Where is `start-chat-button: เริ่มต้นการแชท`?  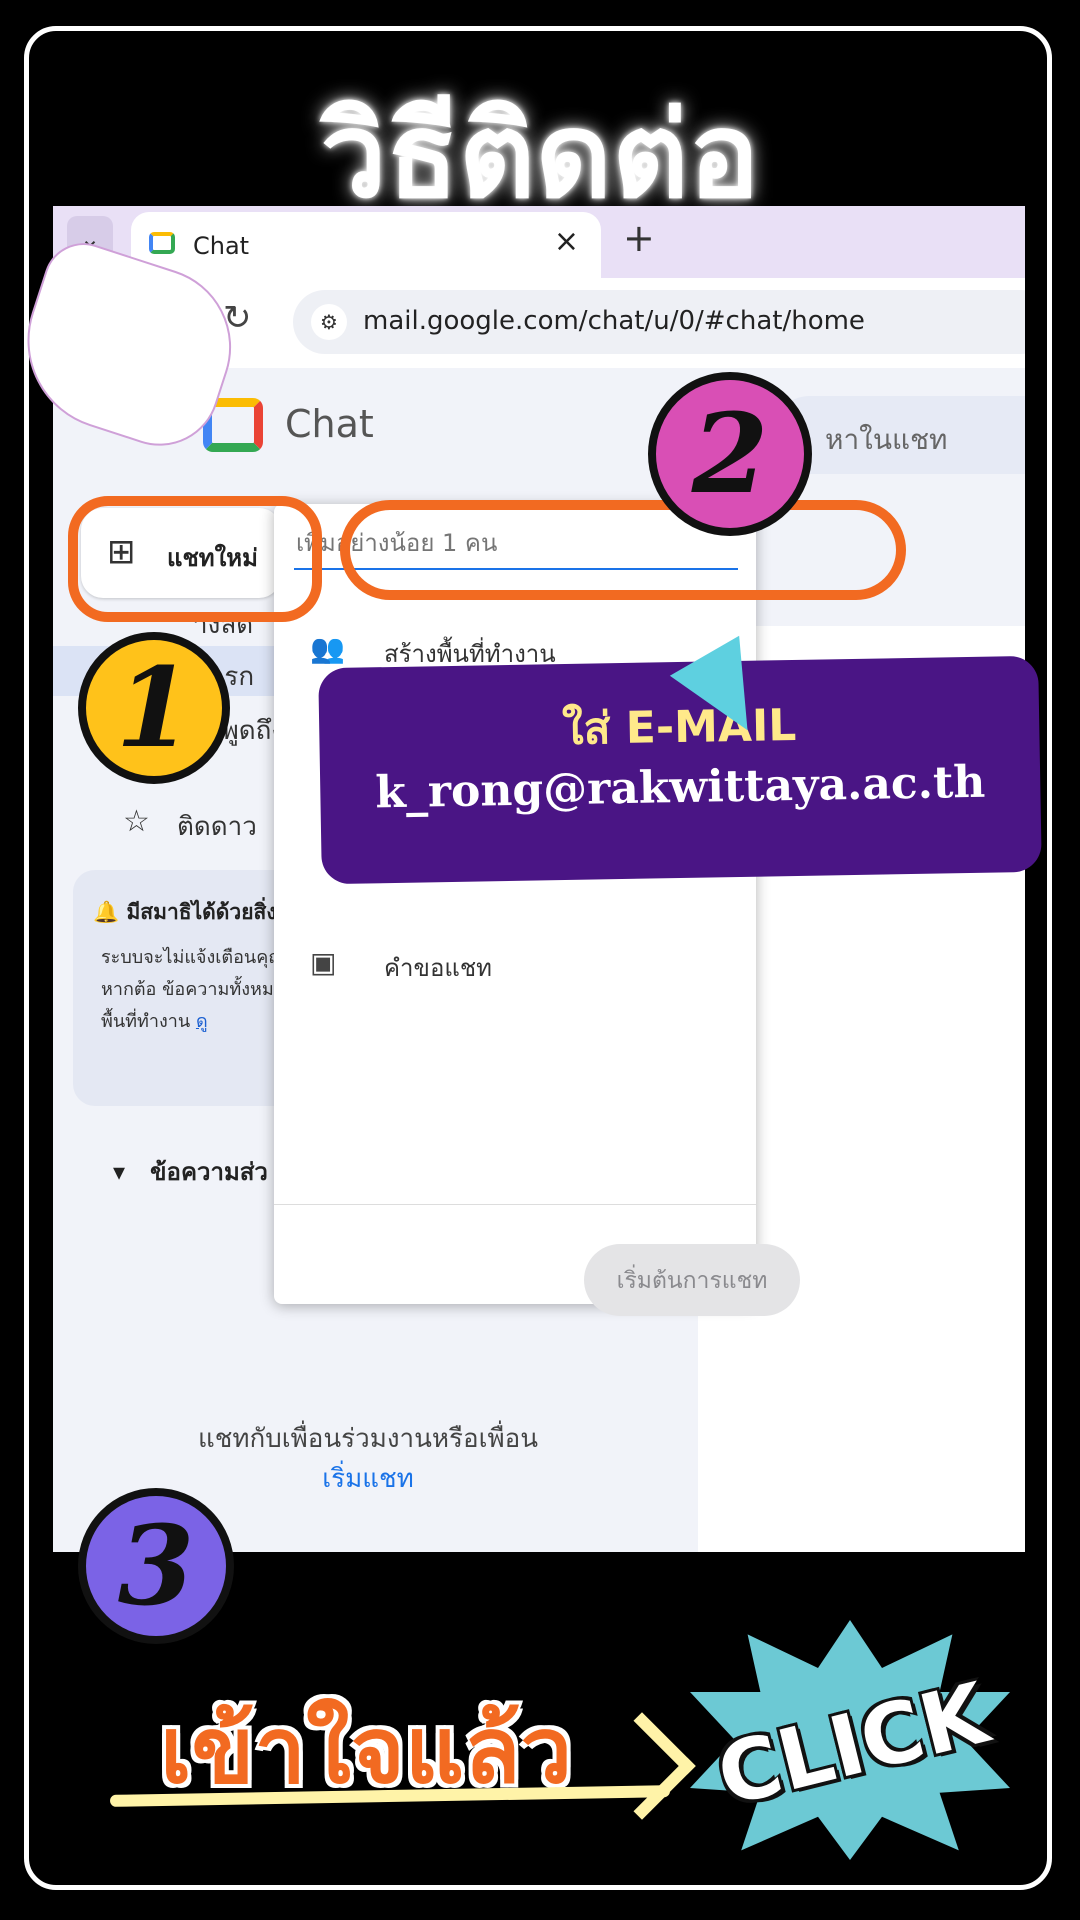
start-chat-button: เริ่มต้นการแชท is located at coordinates (692, 1280).